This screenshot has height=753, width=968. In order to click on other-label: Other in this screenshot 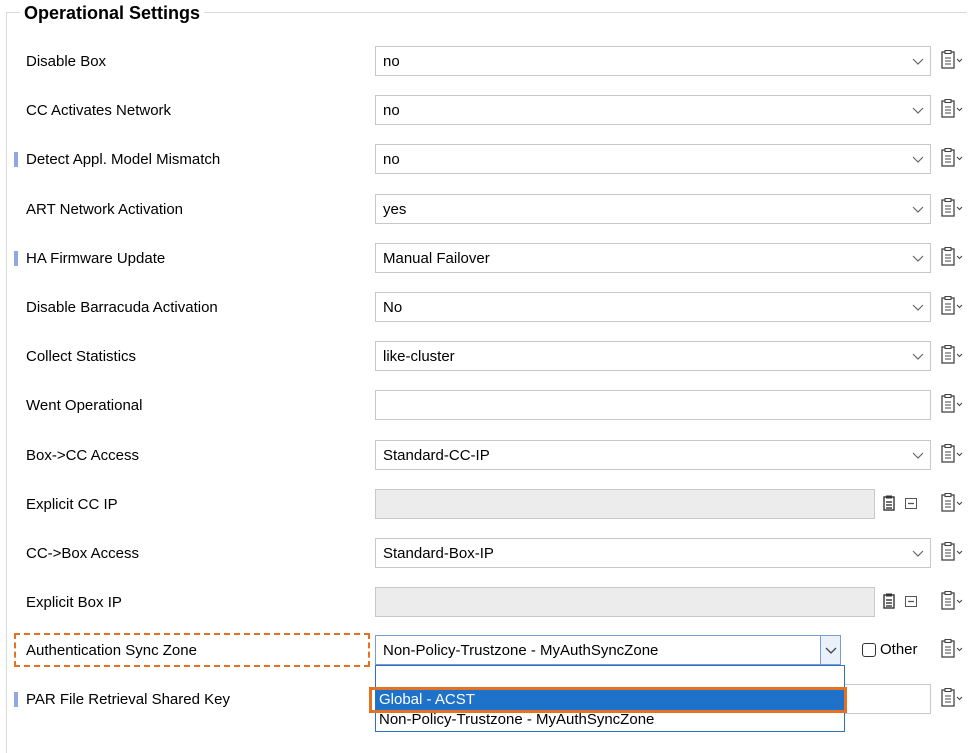, I will do `click(899, 649)`.